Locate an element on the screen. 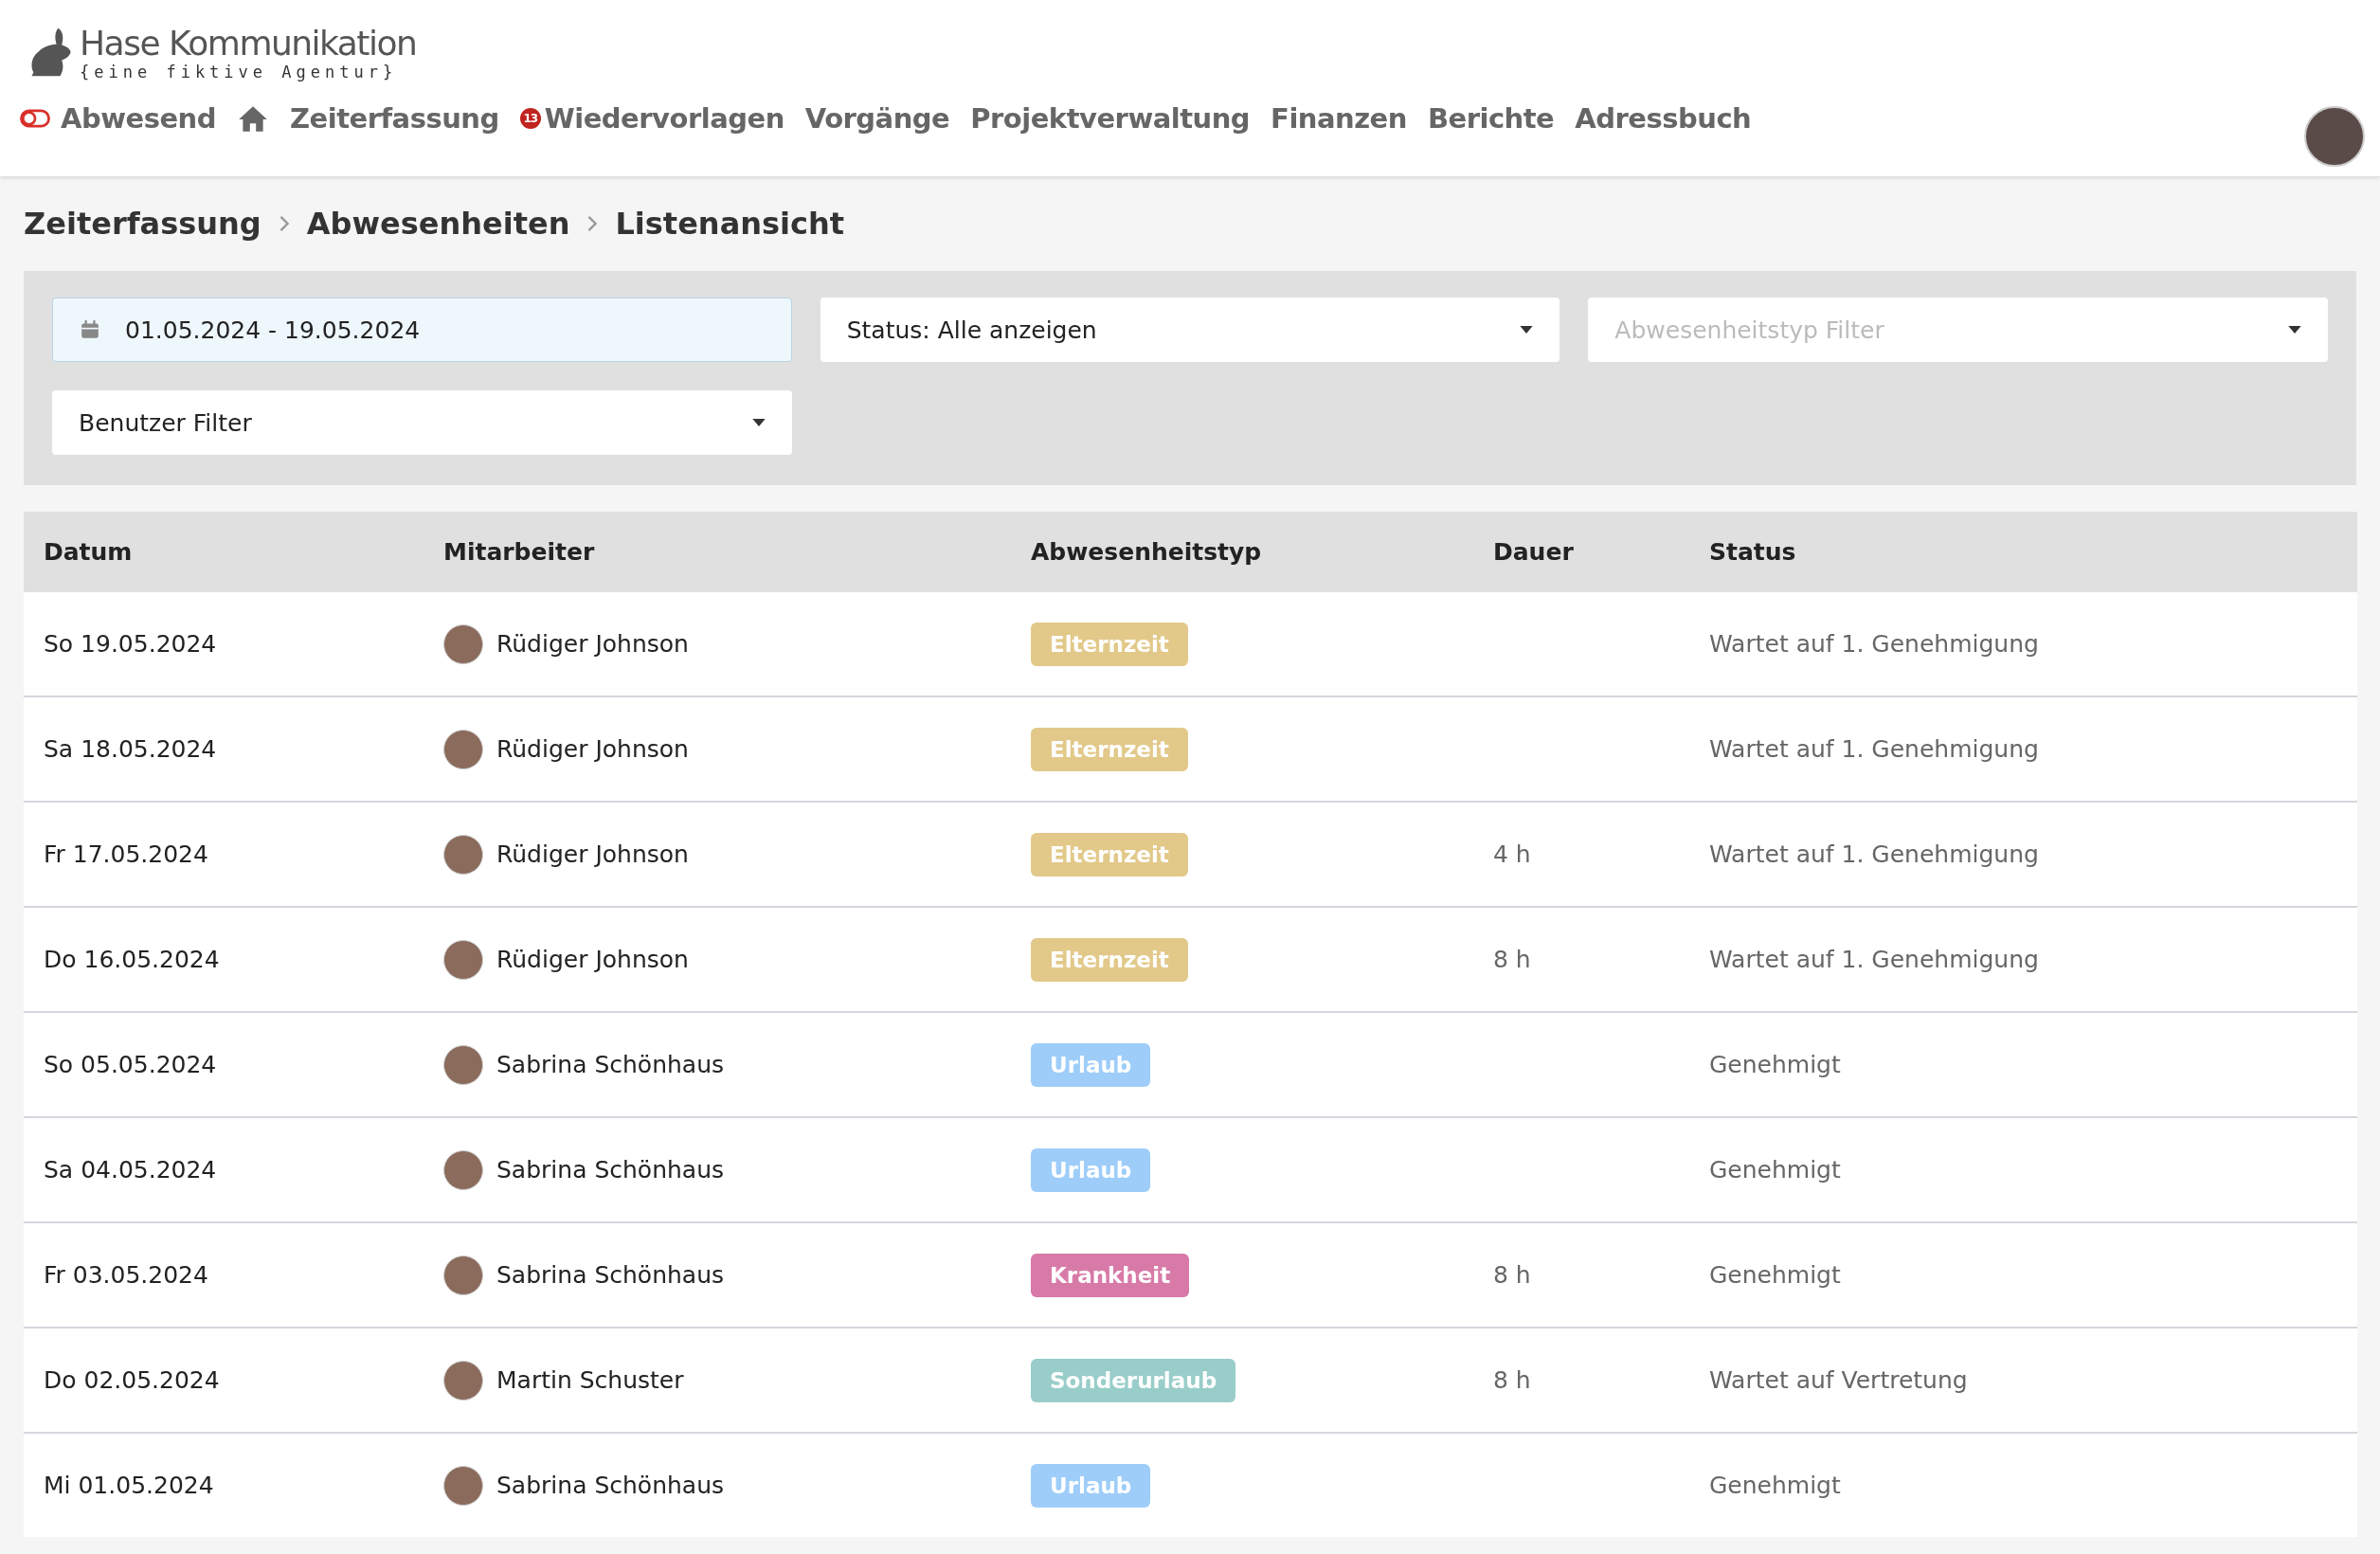 The image size is (2380, 1554). logo-tagline: {eine fiktive Agentur} is located at coordinates (239, 72).